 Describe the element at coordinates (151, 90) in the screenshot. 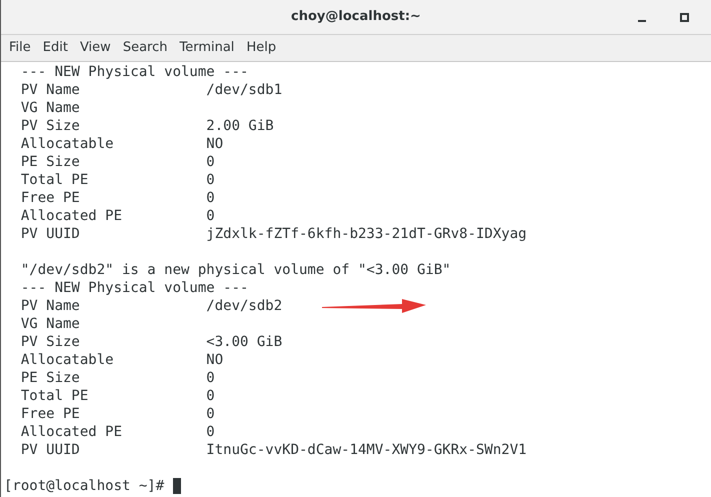

I see `output-line: PV Name /dev/sdb1` at that location.